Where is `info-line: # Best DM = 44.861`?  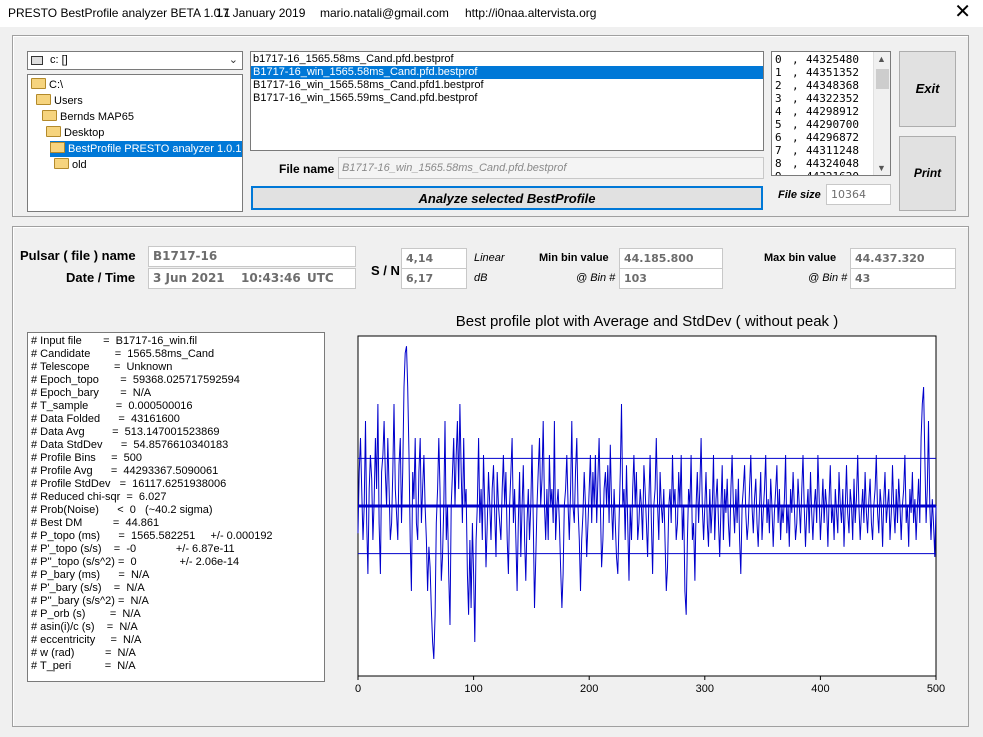
info-line: # Best DM = 44.861 is located at coordinates (95, 523).